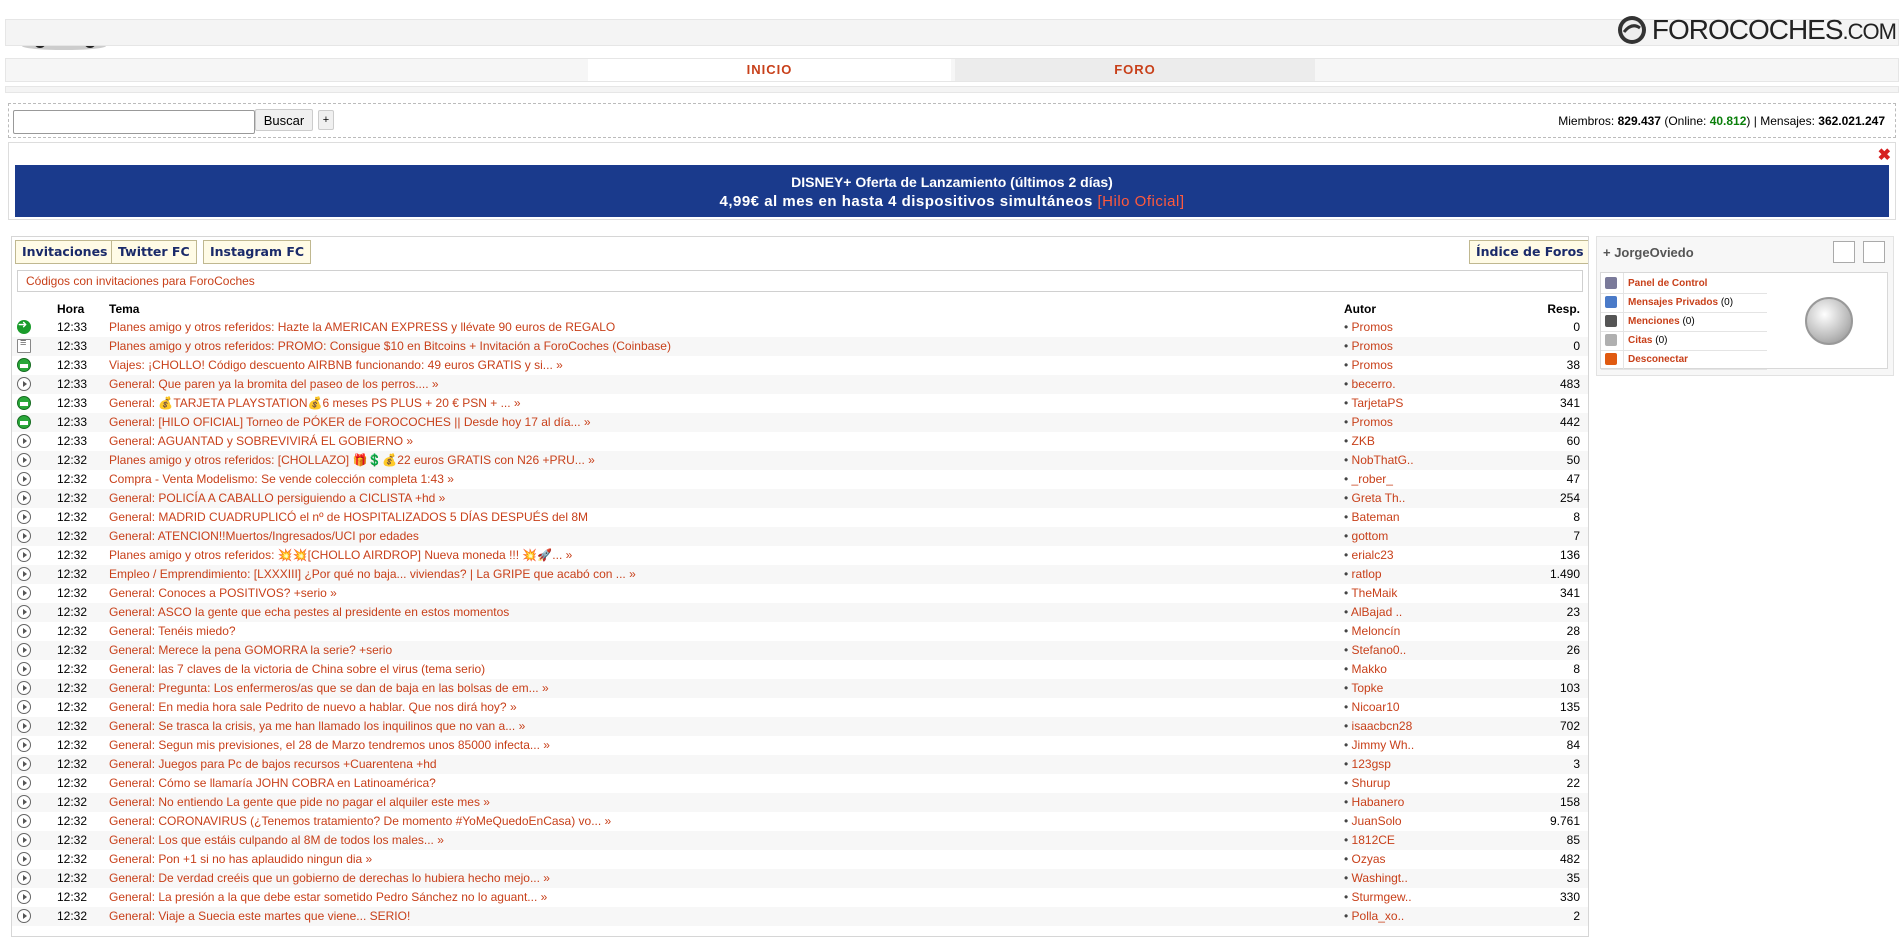 The image size is (1904, 937). What do you see at coordinates (154, 252) in the screenshot?
I see `tab-twitter: Twitter FC` at bounding box center [154, 252].